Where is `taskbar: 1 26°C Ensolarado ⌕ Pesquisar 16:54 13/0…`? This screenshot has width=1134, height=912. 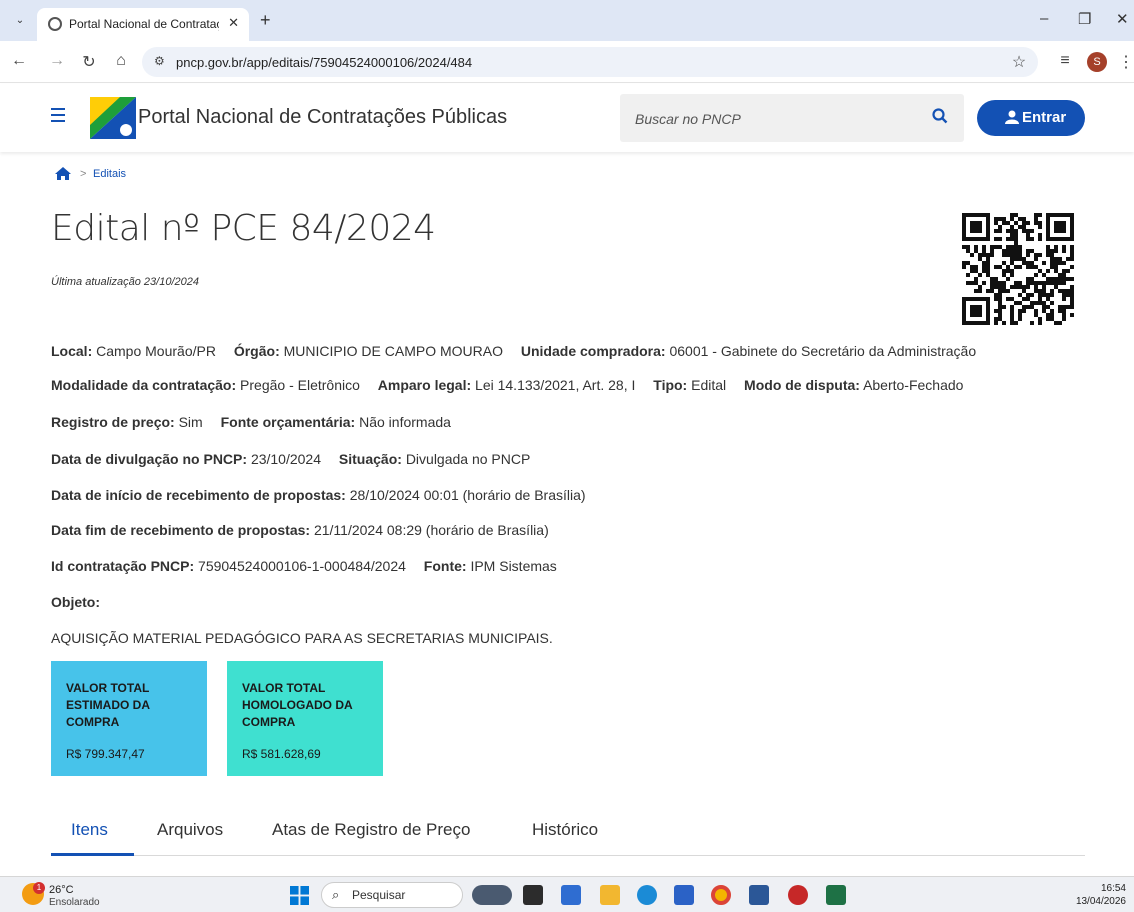
taskbar: 1 26°C Ensolarado ⌕ Pesquisar 16:54 13/0… is located at coordinates (567, 894).